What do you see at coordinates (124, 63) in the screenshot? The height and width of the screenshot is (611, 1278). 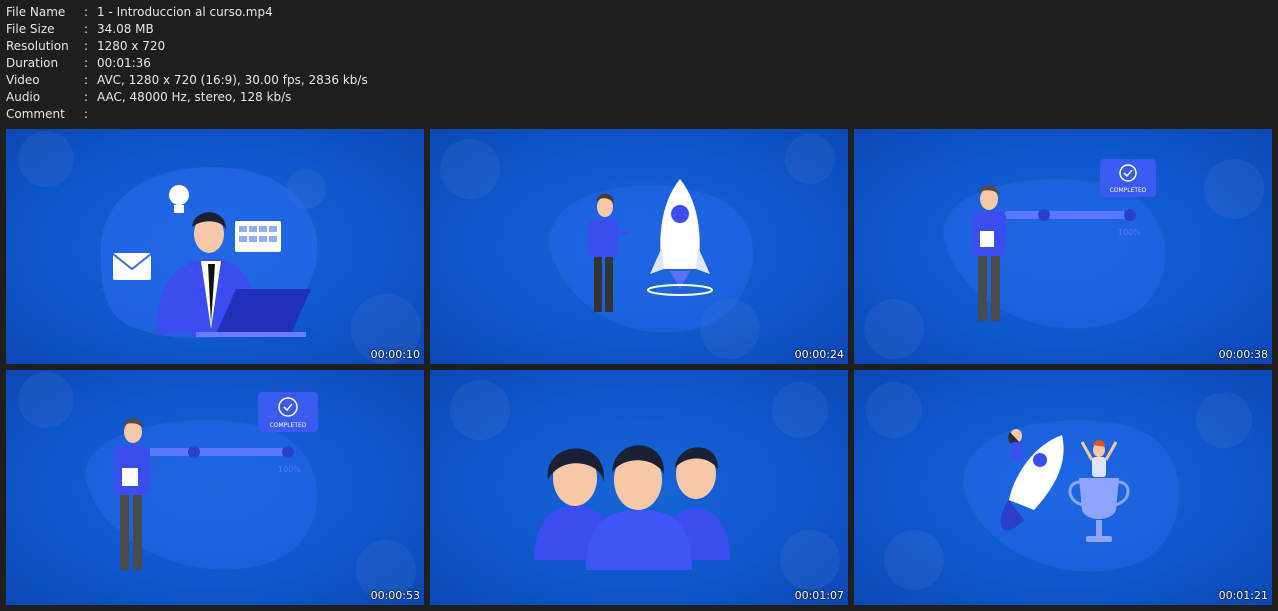 I see `info-value-duration: 00:01:36` at bounding box center [124, 63].